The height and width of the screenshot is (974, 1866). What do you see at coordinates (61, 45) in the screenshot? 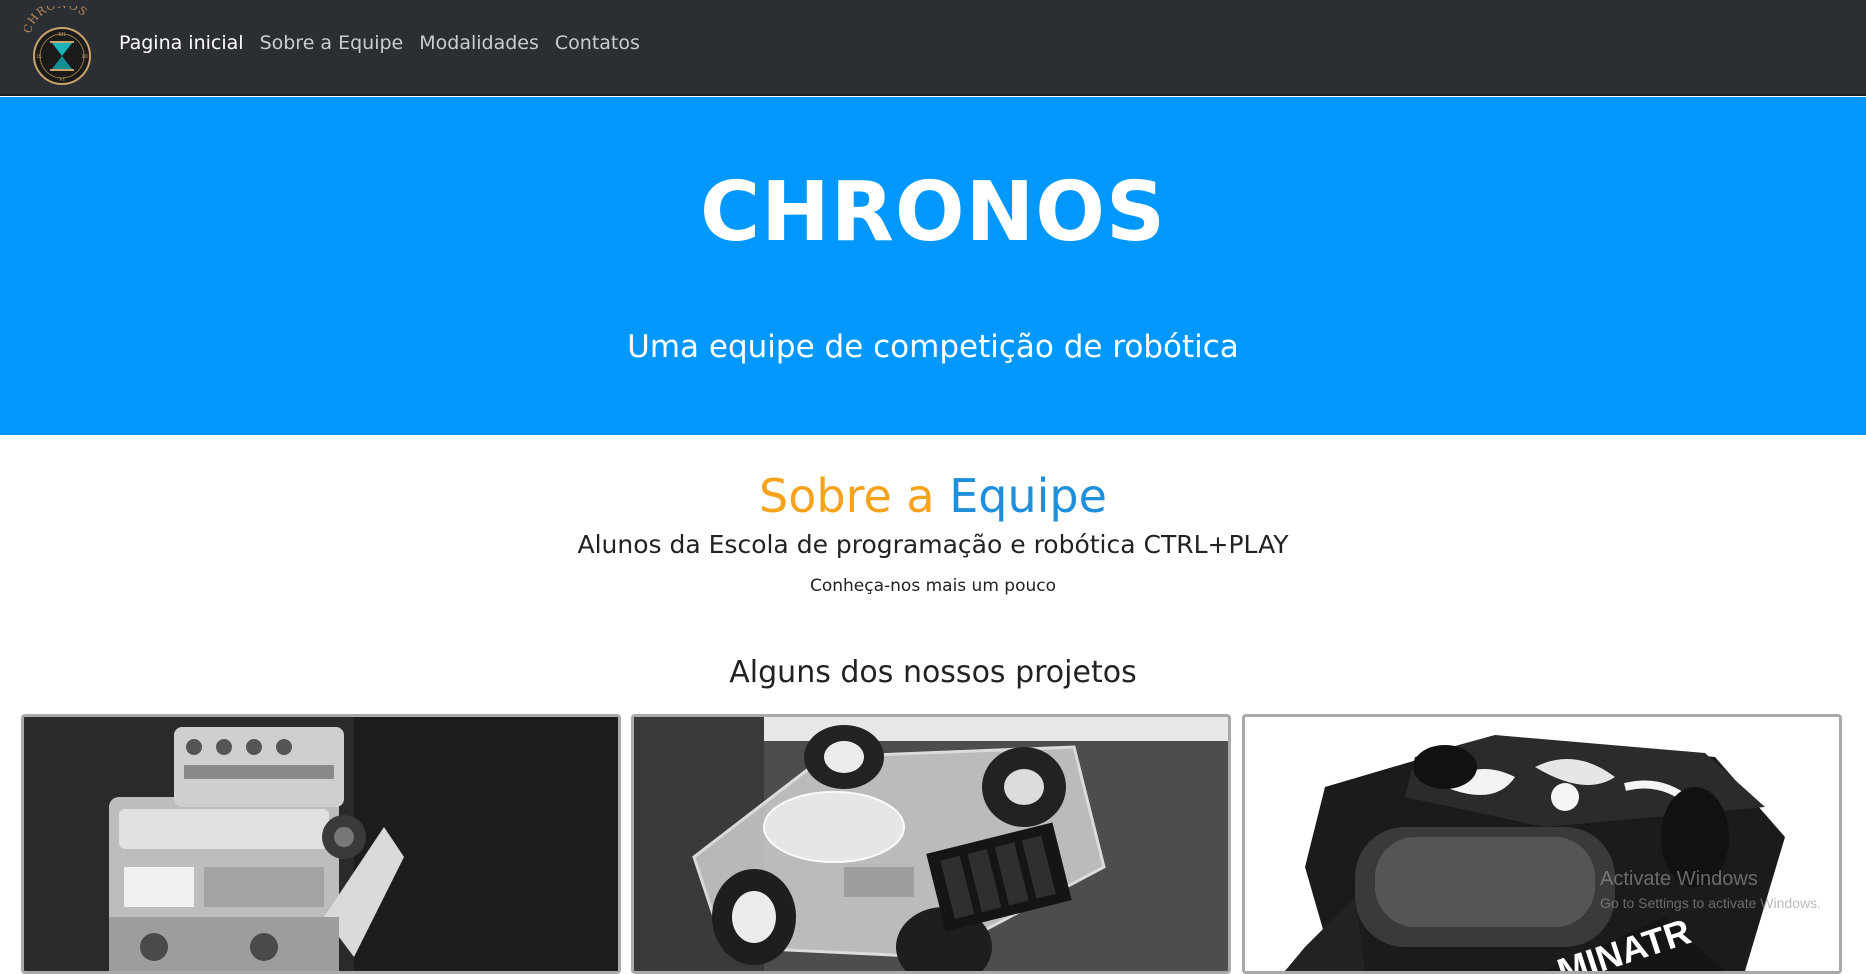
I see `chronos-logo-icon: CHRONOS XII VI IX III` at bounding box center [61, 45].